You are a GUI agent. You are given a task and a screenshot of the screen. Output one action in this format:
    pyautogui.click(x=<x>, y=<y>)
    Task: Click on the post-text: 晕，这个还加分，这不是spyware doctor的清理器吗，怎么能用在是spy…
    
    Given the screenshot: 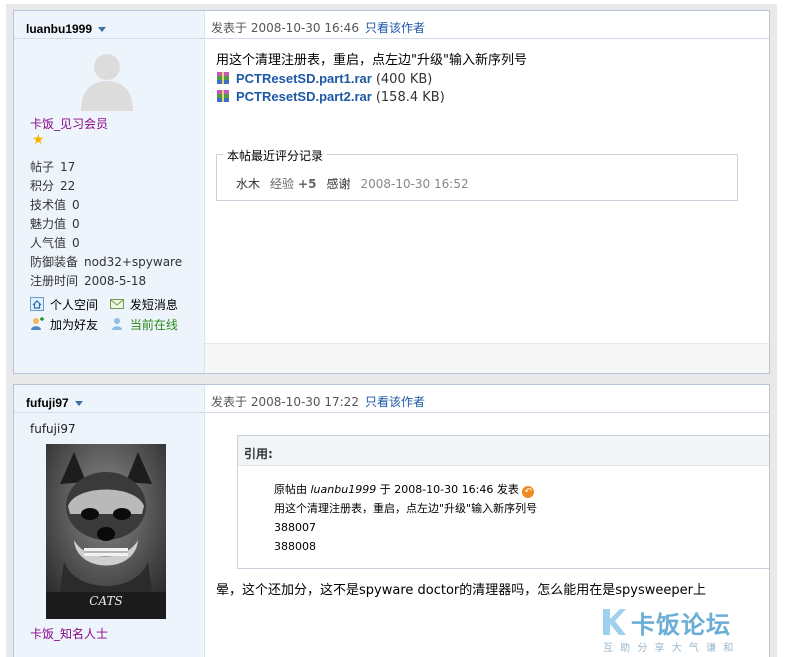 What is the action you would take?
    pyautogui.click(x=461, y=590)
    